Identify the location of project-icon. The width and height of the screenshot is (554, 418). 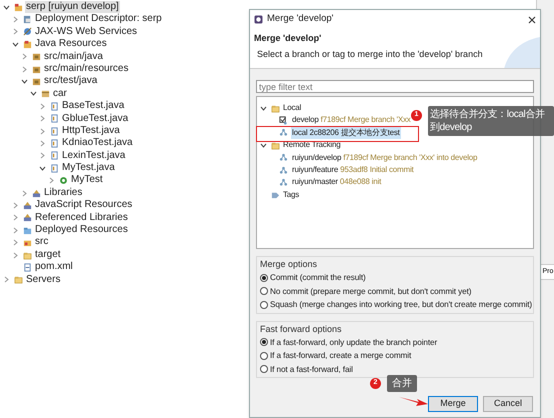
(18, 7).